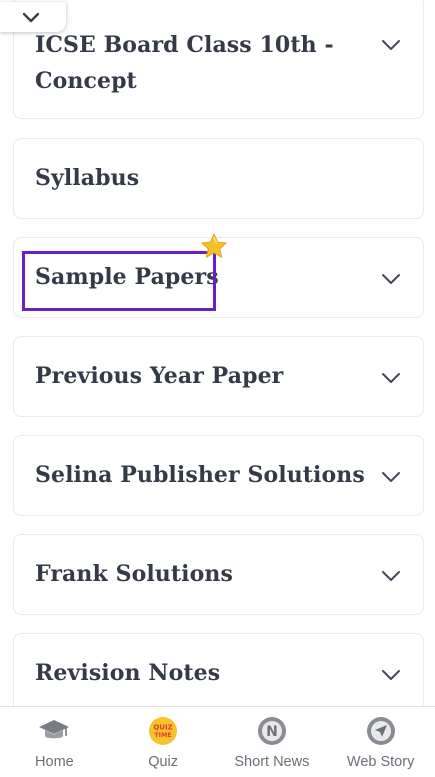 The height and width of the screenshot is (777, 435). I want to click on compass-arrow-icon, so click(381, 731).